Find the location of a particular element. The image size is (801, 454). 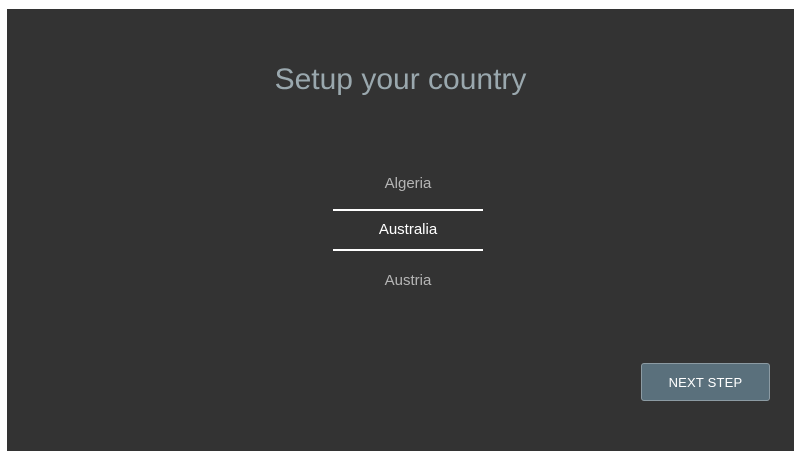

page-title: Setup your country is located at coordinates (400, 79).